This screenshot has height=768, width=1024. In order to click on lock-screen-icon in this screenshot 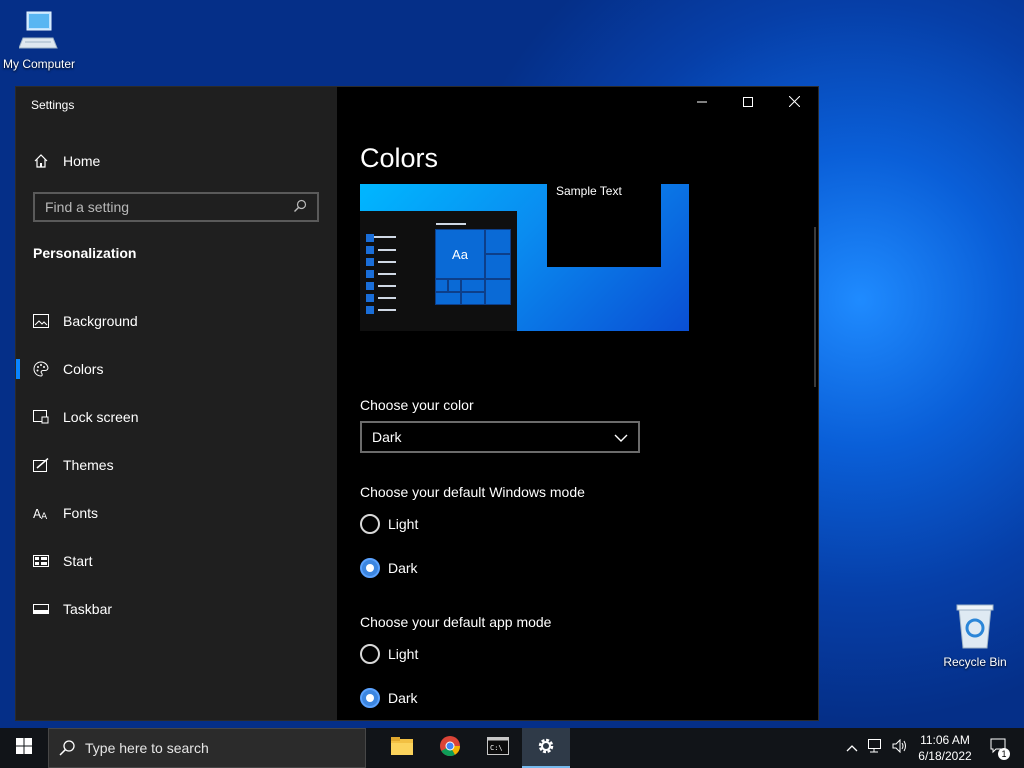, I will do `click(41, 417)`.